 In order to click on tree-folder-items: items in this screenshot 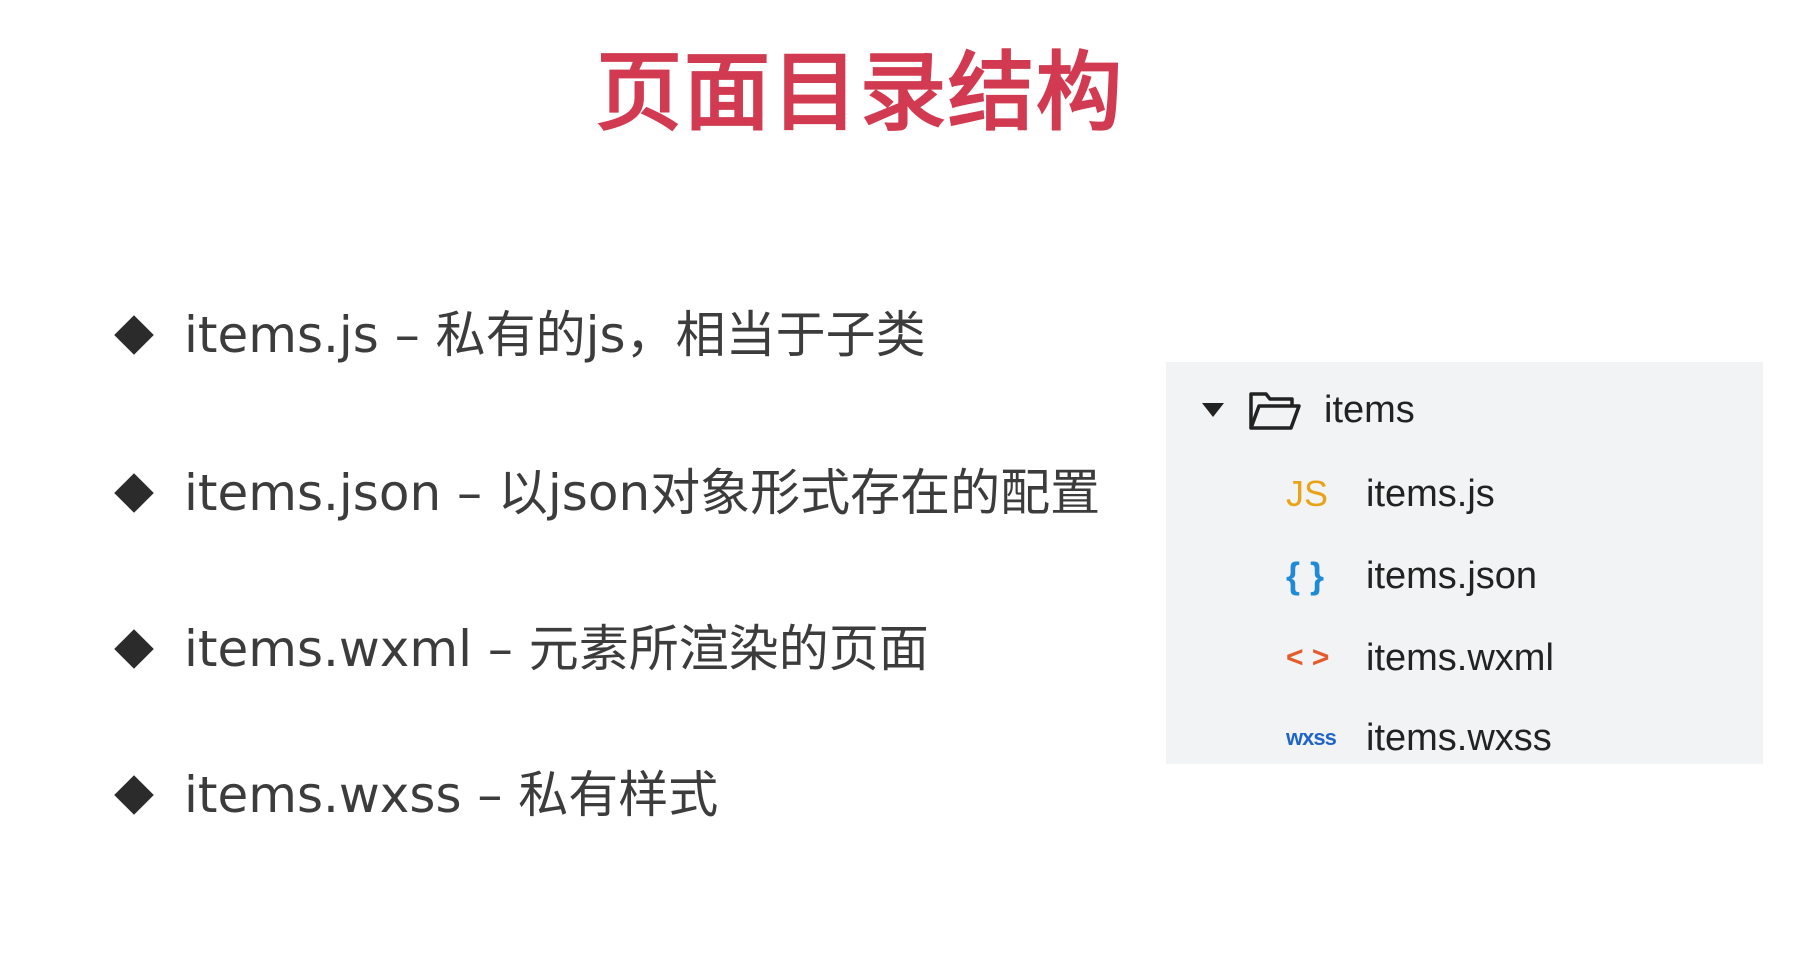, I will do `click(1308, 410)`.